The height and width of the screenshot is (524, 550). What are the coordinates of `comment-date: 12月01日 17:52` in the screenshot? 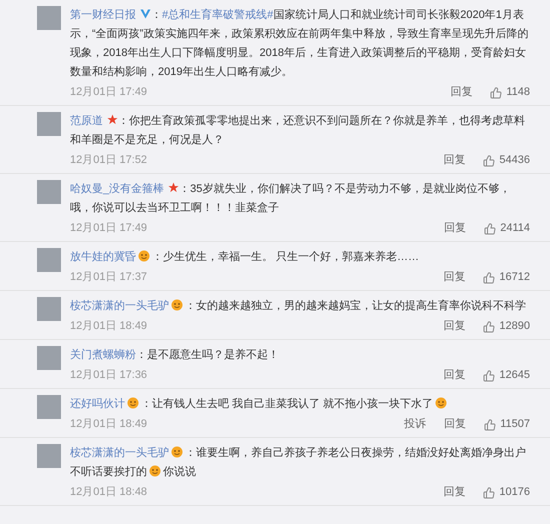 It's located at (109, 160).